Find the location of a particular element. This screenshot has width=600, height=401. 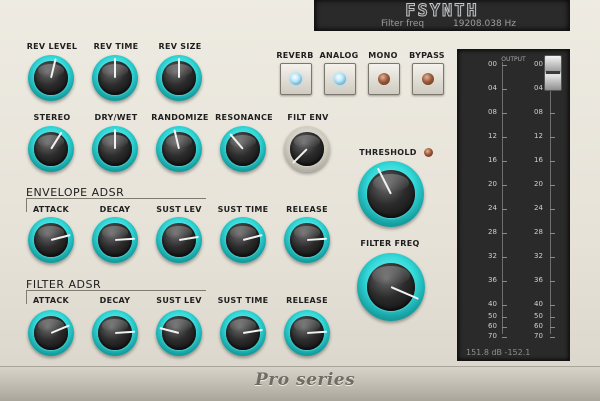

rev-time-knob is located at coordinates (115, 78).